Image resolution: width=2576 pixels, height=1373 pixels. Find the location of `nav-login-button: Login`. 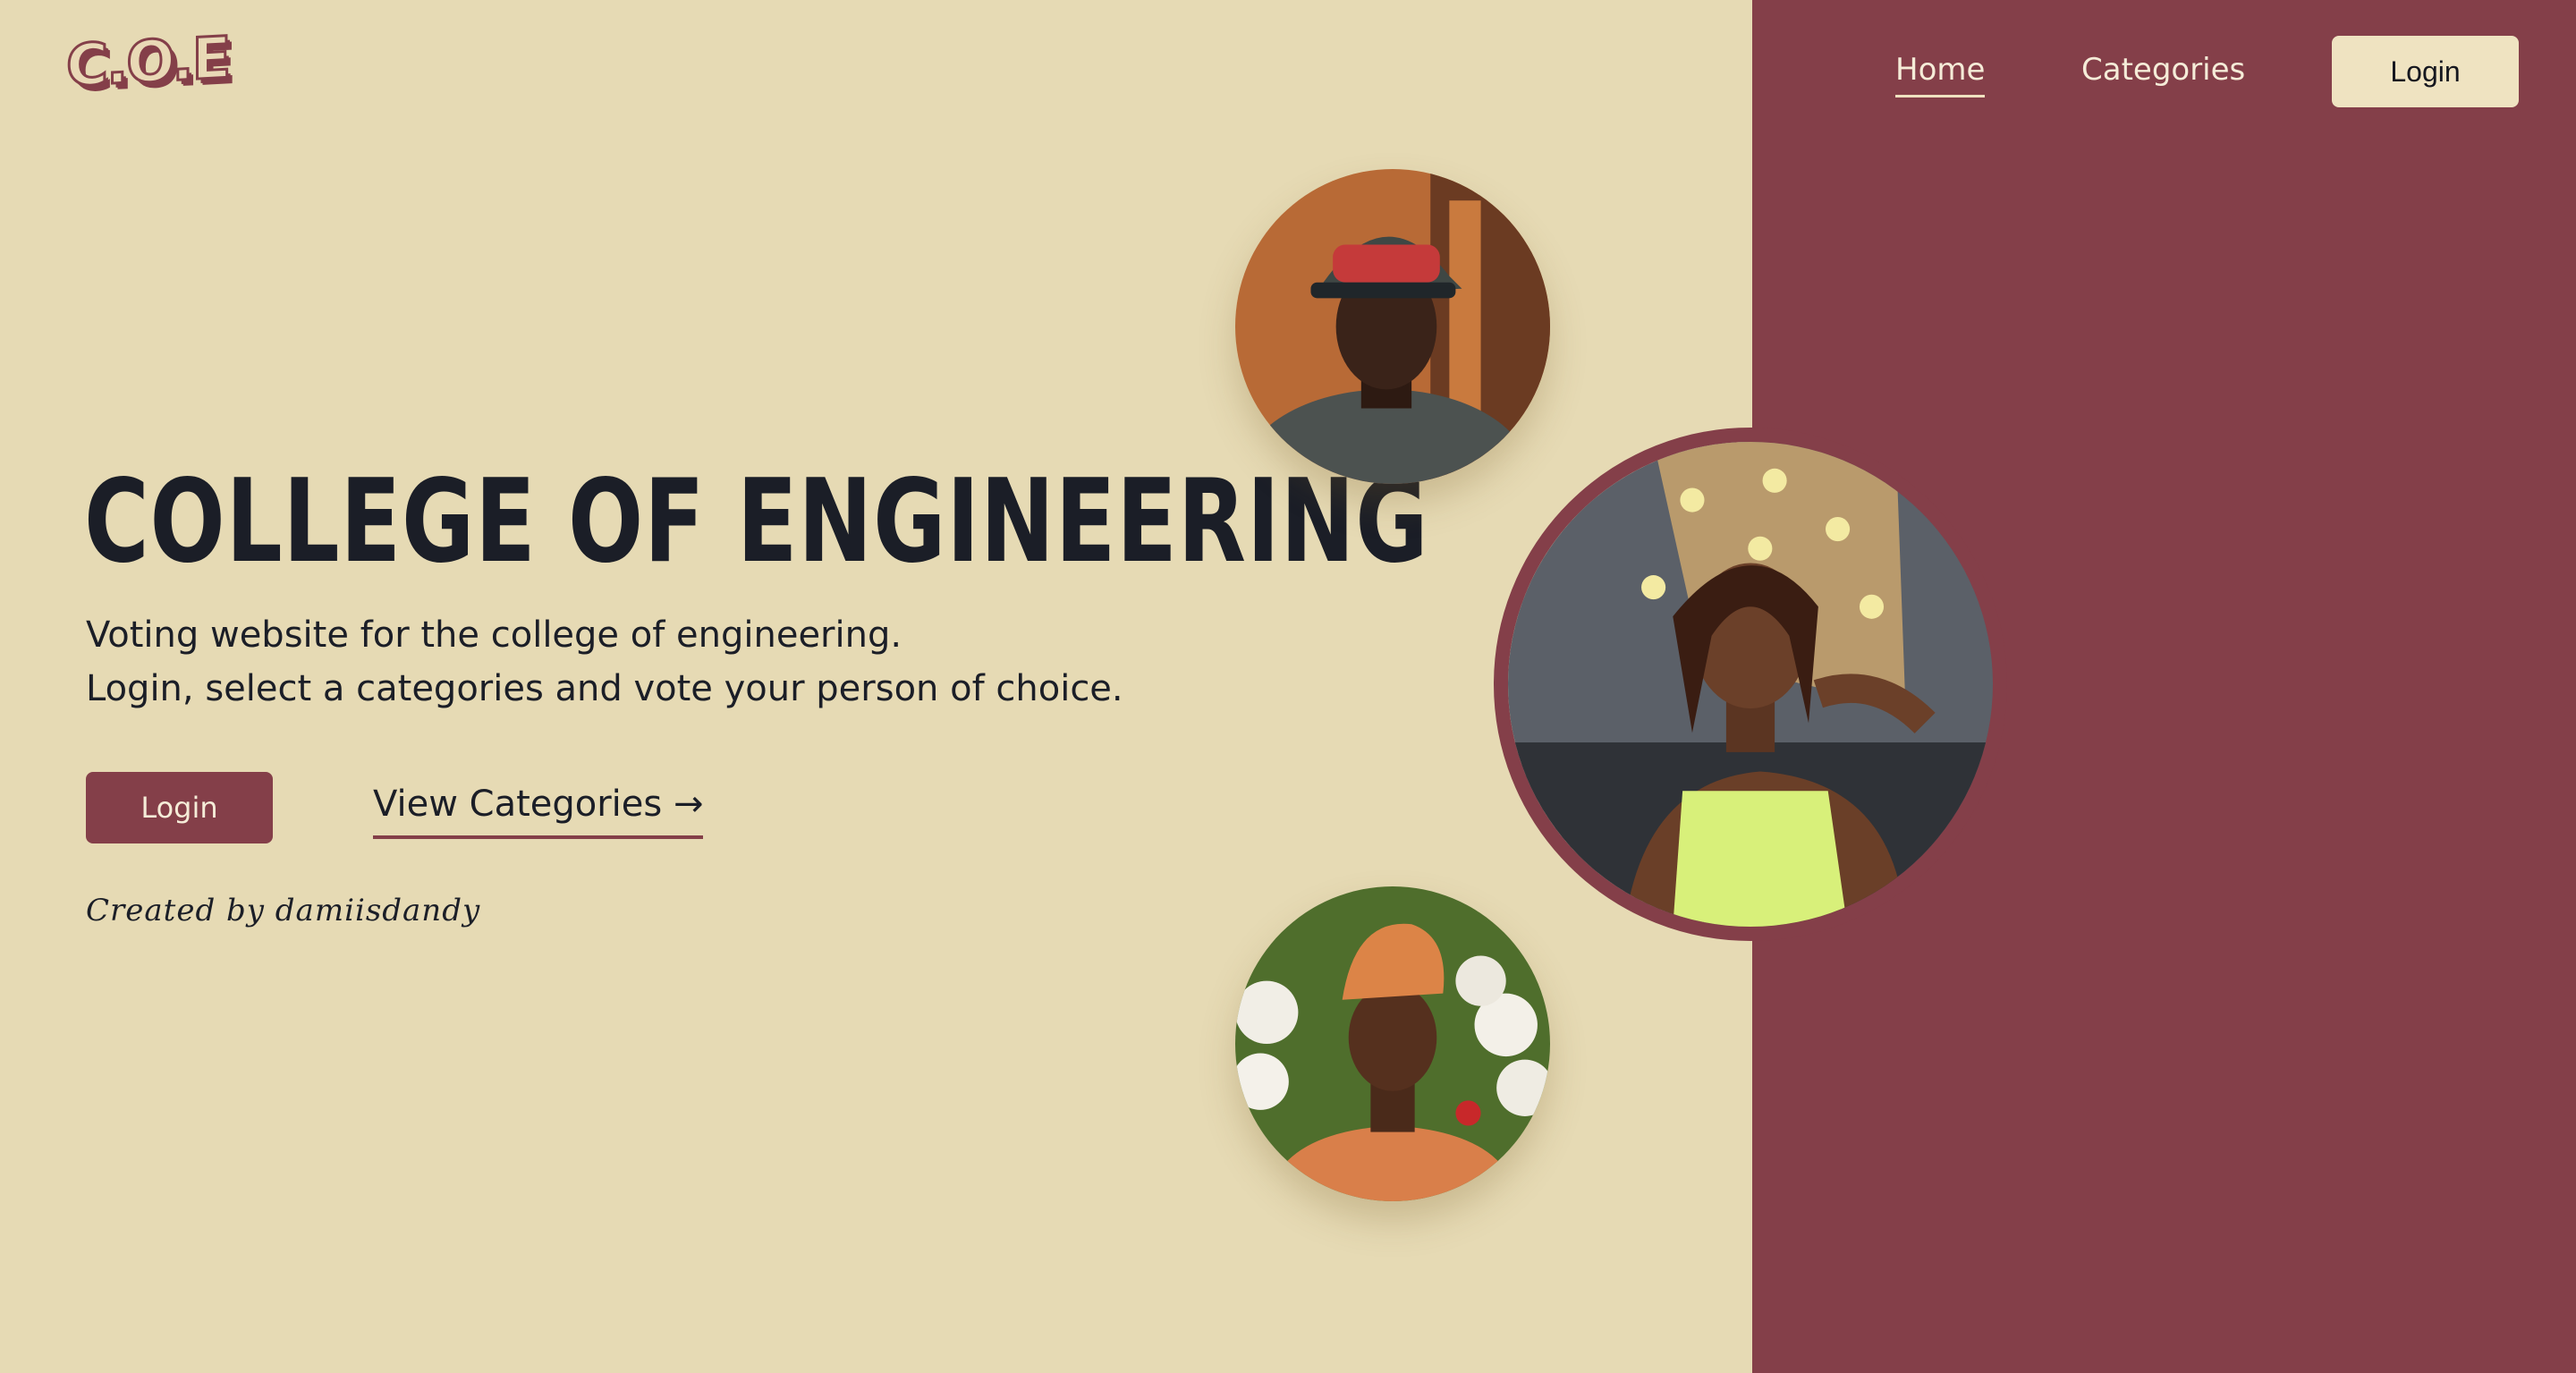

nav-login-button: Login is located at coordinates (2425, 71).